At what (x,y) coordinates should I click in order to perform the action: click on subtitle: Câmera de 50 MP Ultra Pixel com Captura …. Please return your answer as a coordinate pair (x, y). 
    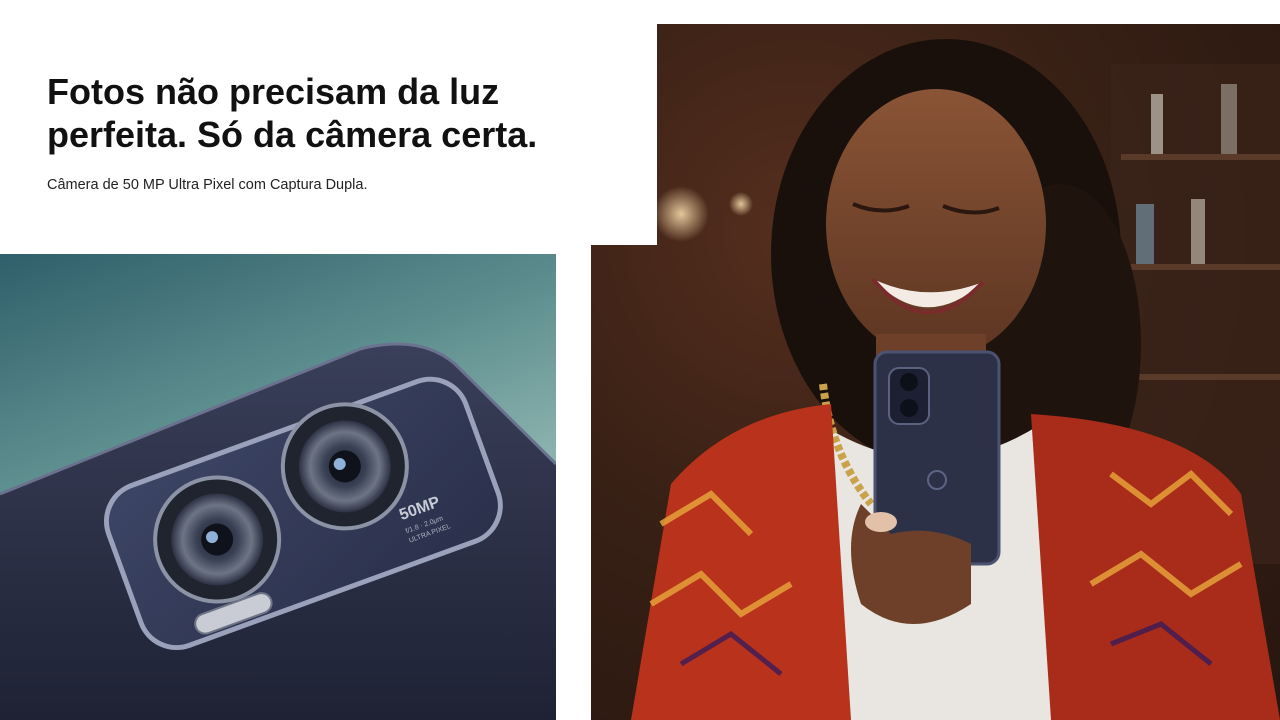
    Looking at the image, I should click on (207, 185).